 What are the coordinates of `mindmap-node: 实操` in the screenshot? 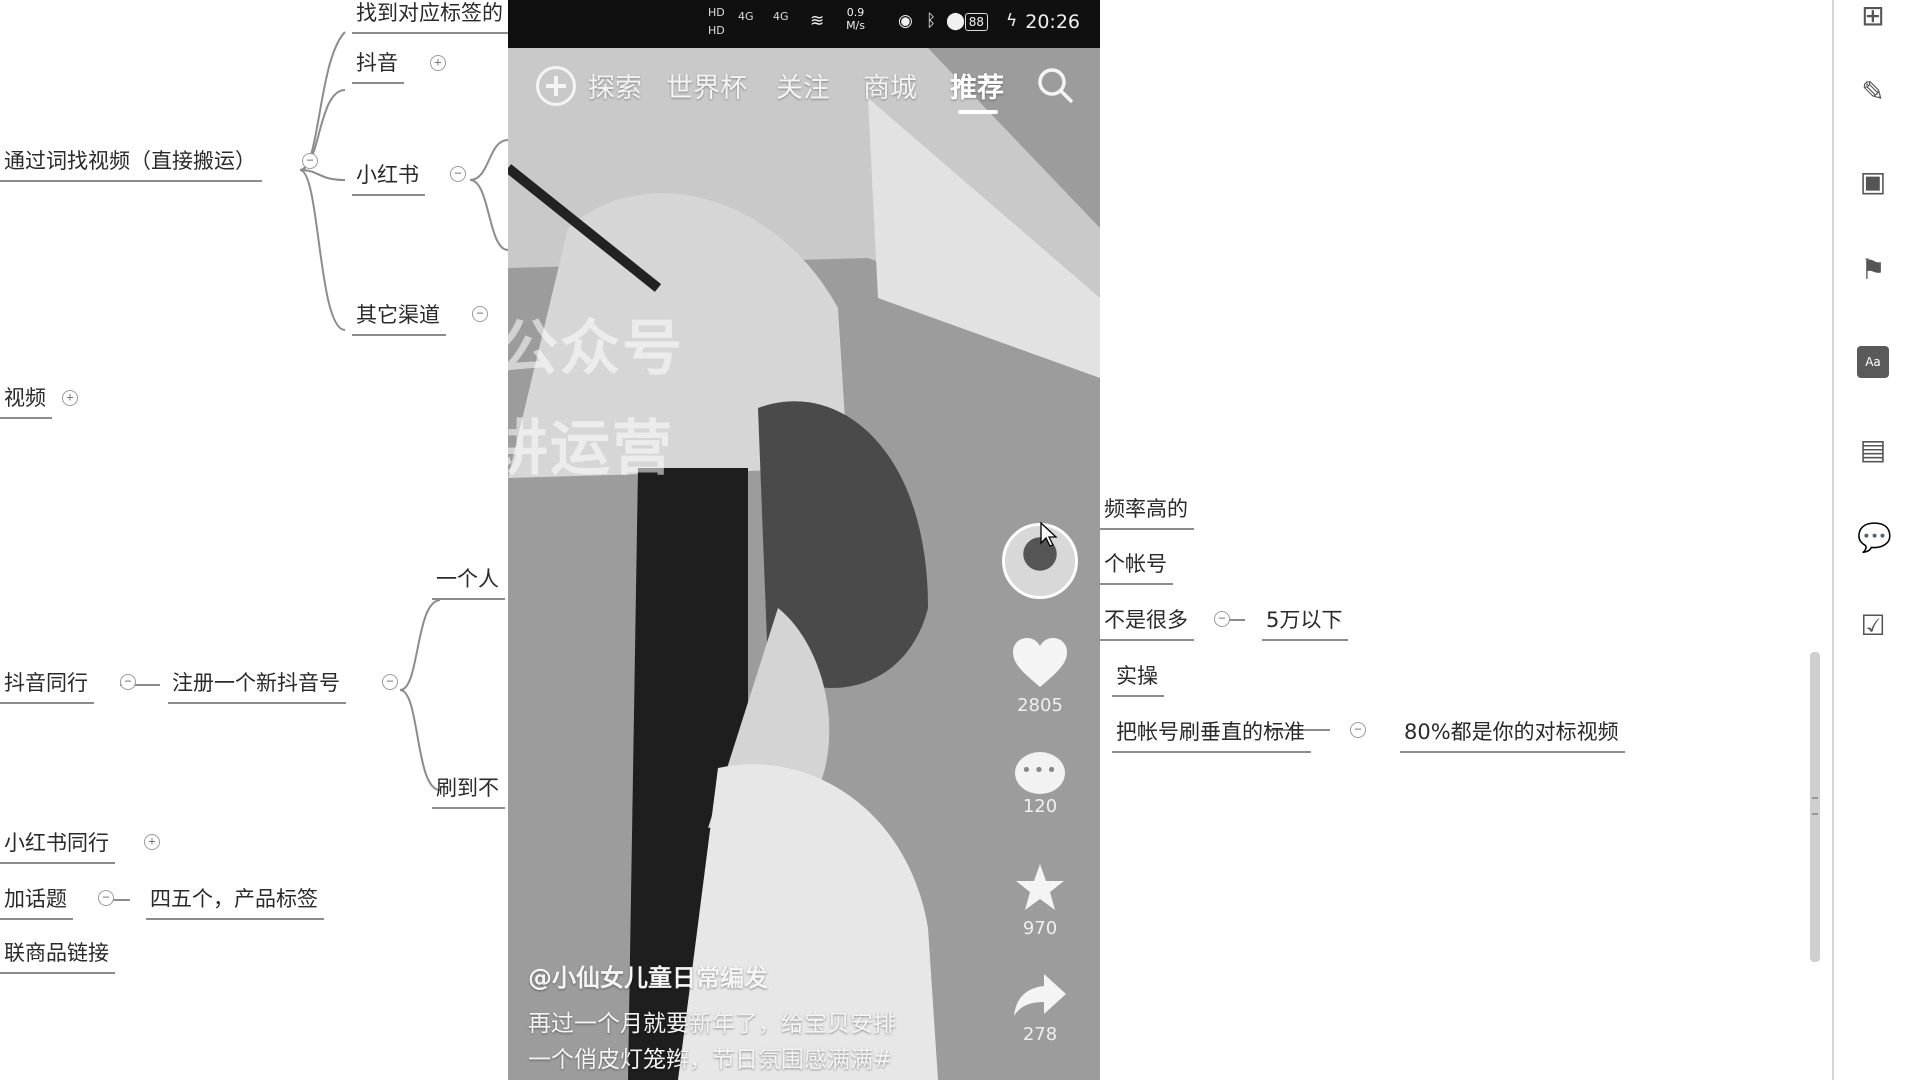 It's located at (1138, 680).